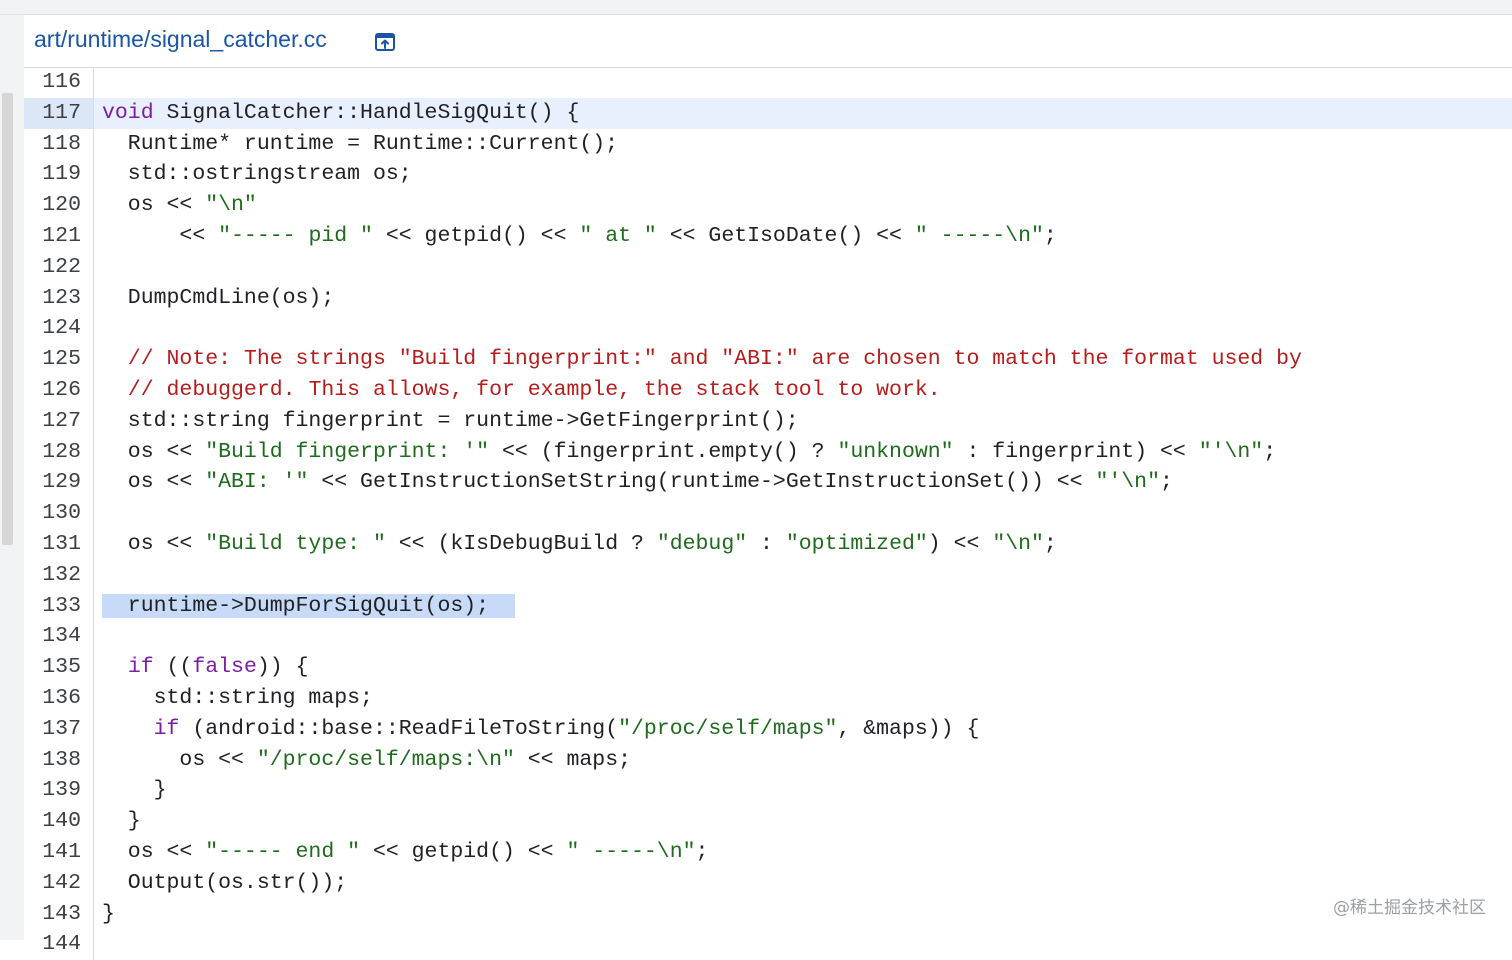  What do you see at coordinates (218, 297) in the screenshot?
I see `line-code: DumpCmdLine(os);` at bounding box center [218, 297].